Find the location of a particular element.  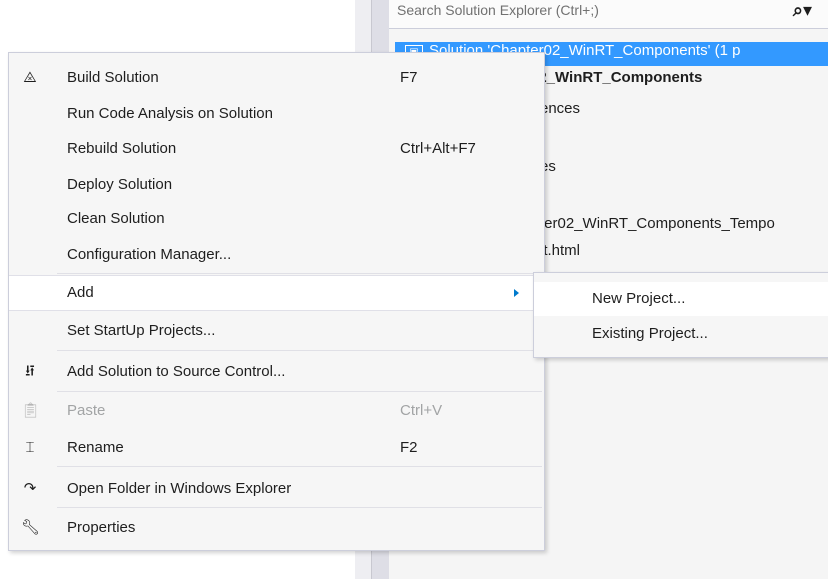

menu-item-label: Deploy Solution is located at coordinates (120, 184).